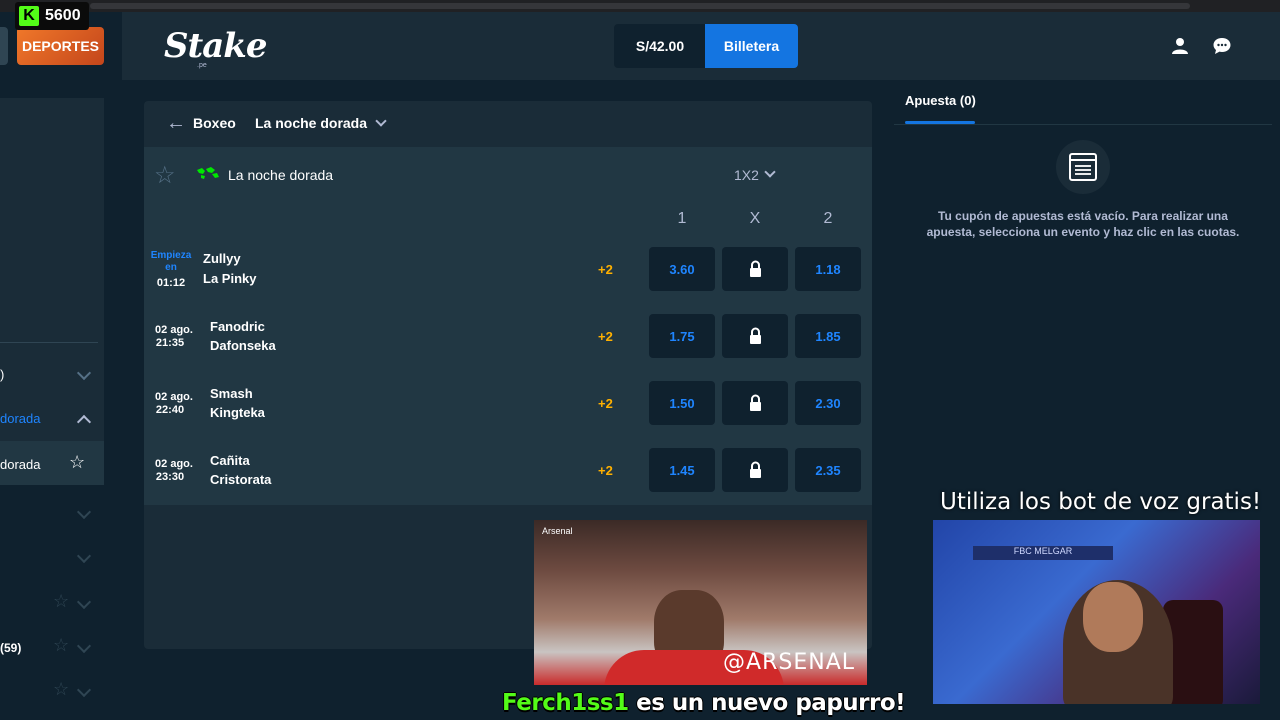 The height and width of the screenshot is (720, 1280). Describe the element at coordinates (237, 412) in the screenshot. I see `away-team: Kingteka` at that location.